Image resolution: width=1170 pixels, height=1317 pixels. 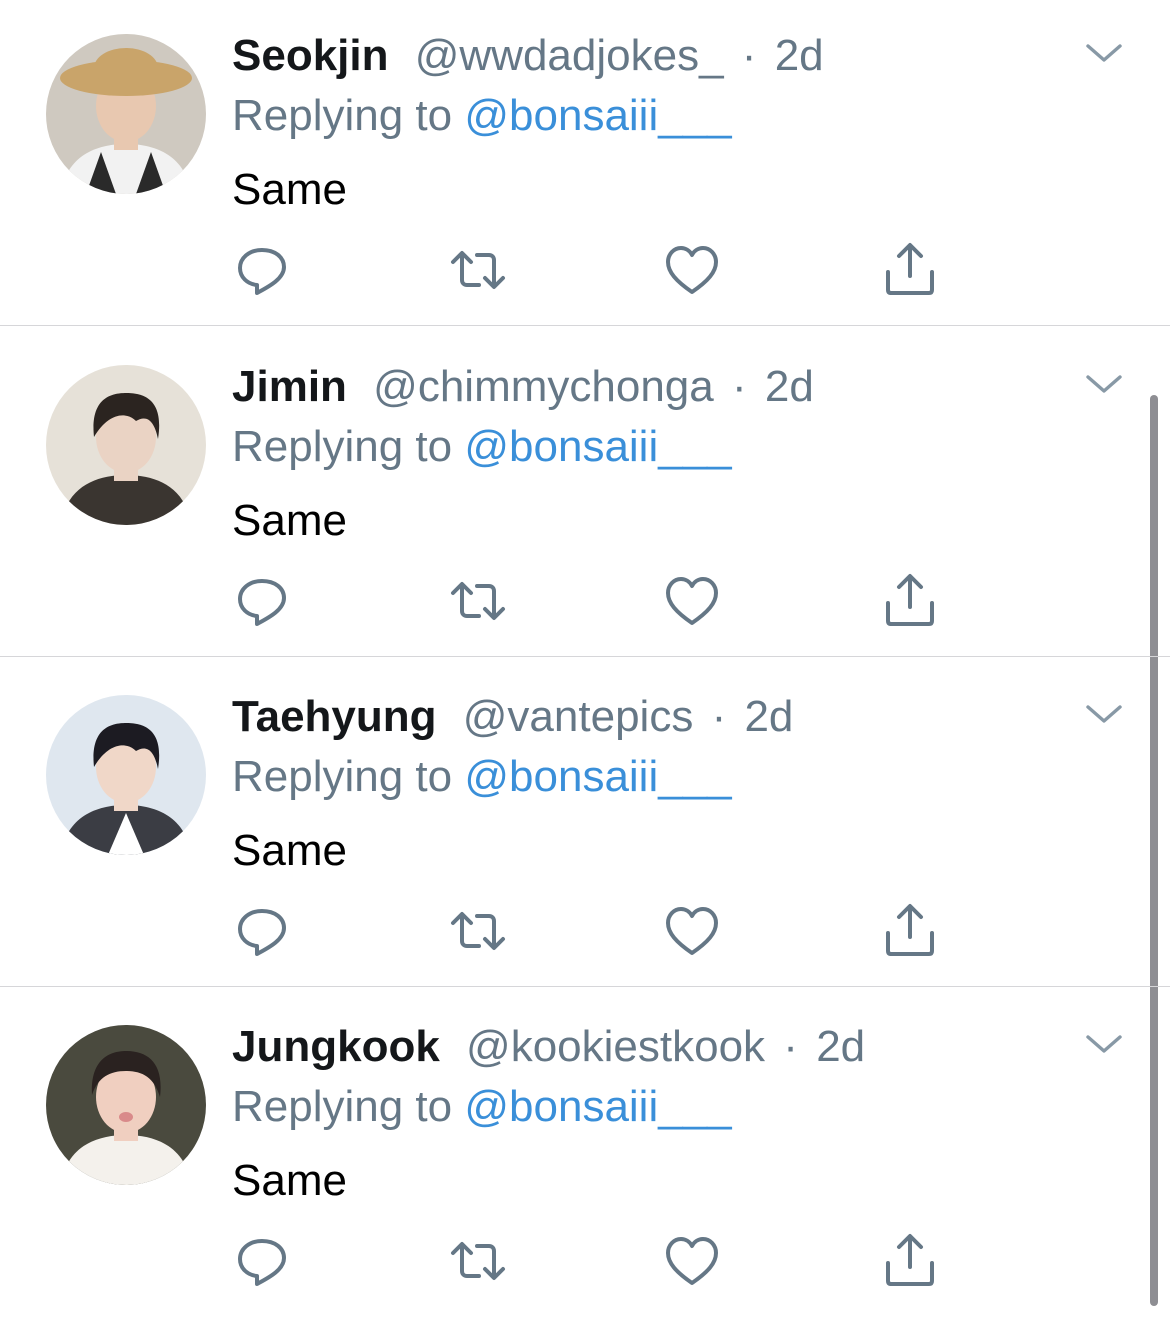 What do you see at coordinates (1154, 850) in the screenshot?
I see `scrollbar` at bounding box center [1154, 850].